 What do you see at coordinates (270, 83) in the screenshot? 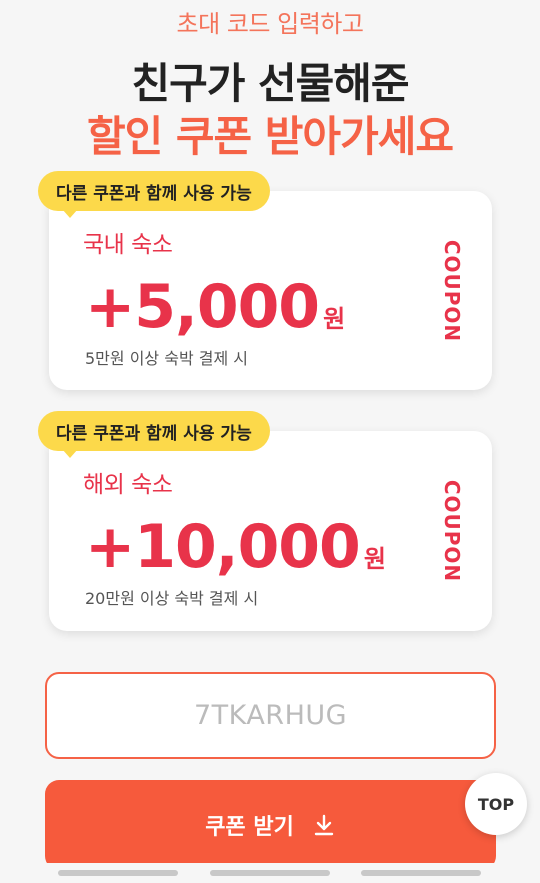
I see `promo-headline-line1: 친구가 선물해준` at bounding box center [270, 83].